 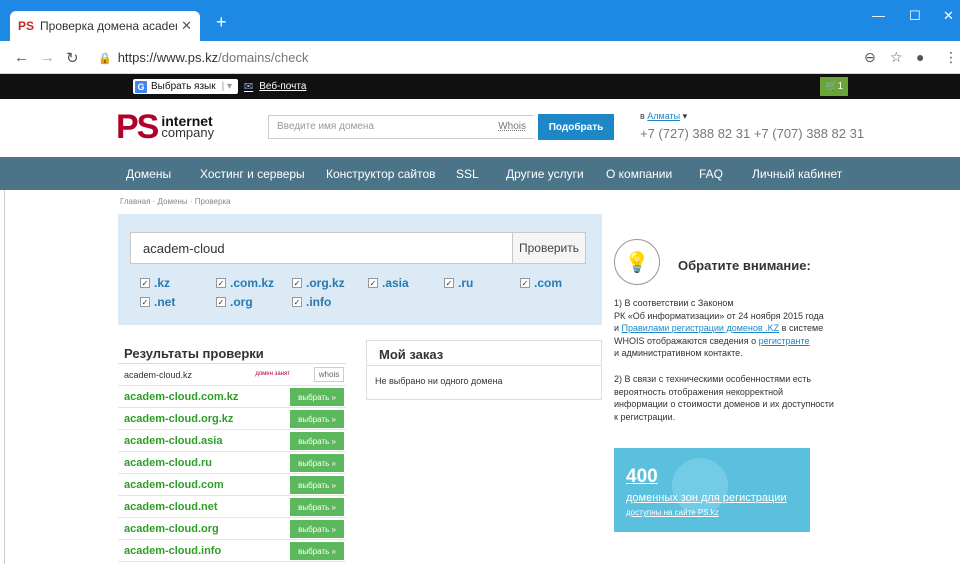 I want to click on reload-icon: ↻, so click(x=72, y=58).